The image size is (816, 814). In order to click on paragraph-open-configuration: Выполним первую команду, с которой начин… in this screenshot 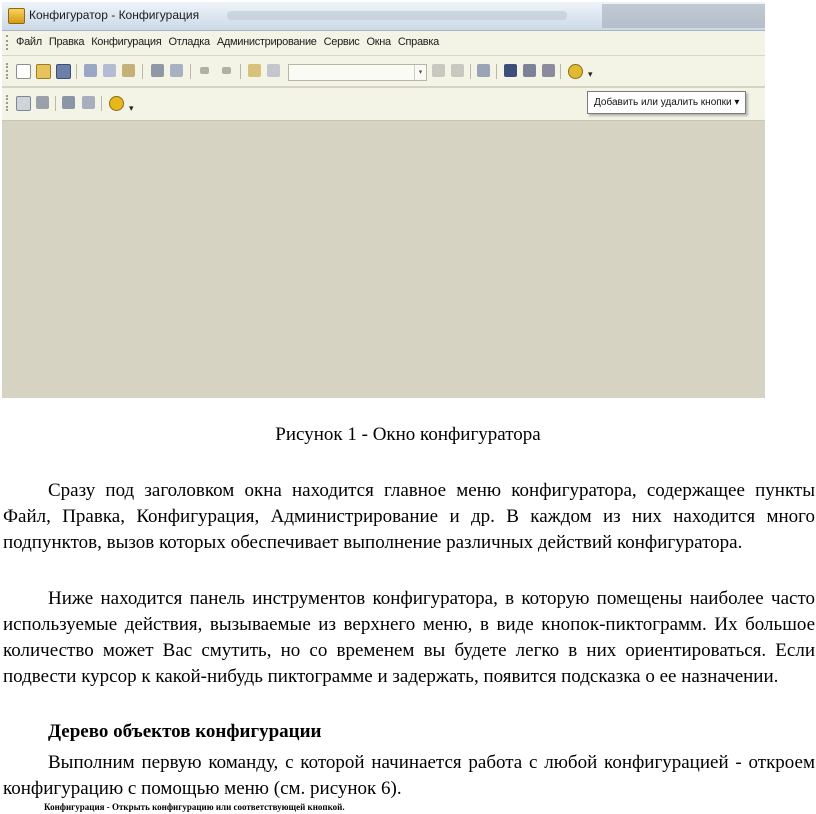, I will do `click(409, 775)`.